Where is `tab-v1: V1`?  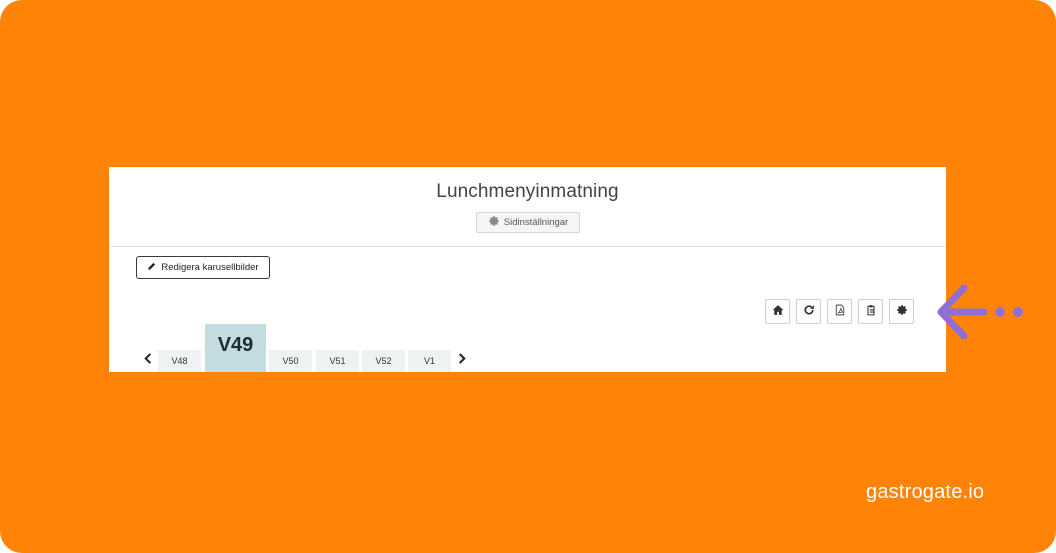 tab-v1: V1 is located at coordinates (429, 361).